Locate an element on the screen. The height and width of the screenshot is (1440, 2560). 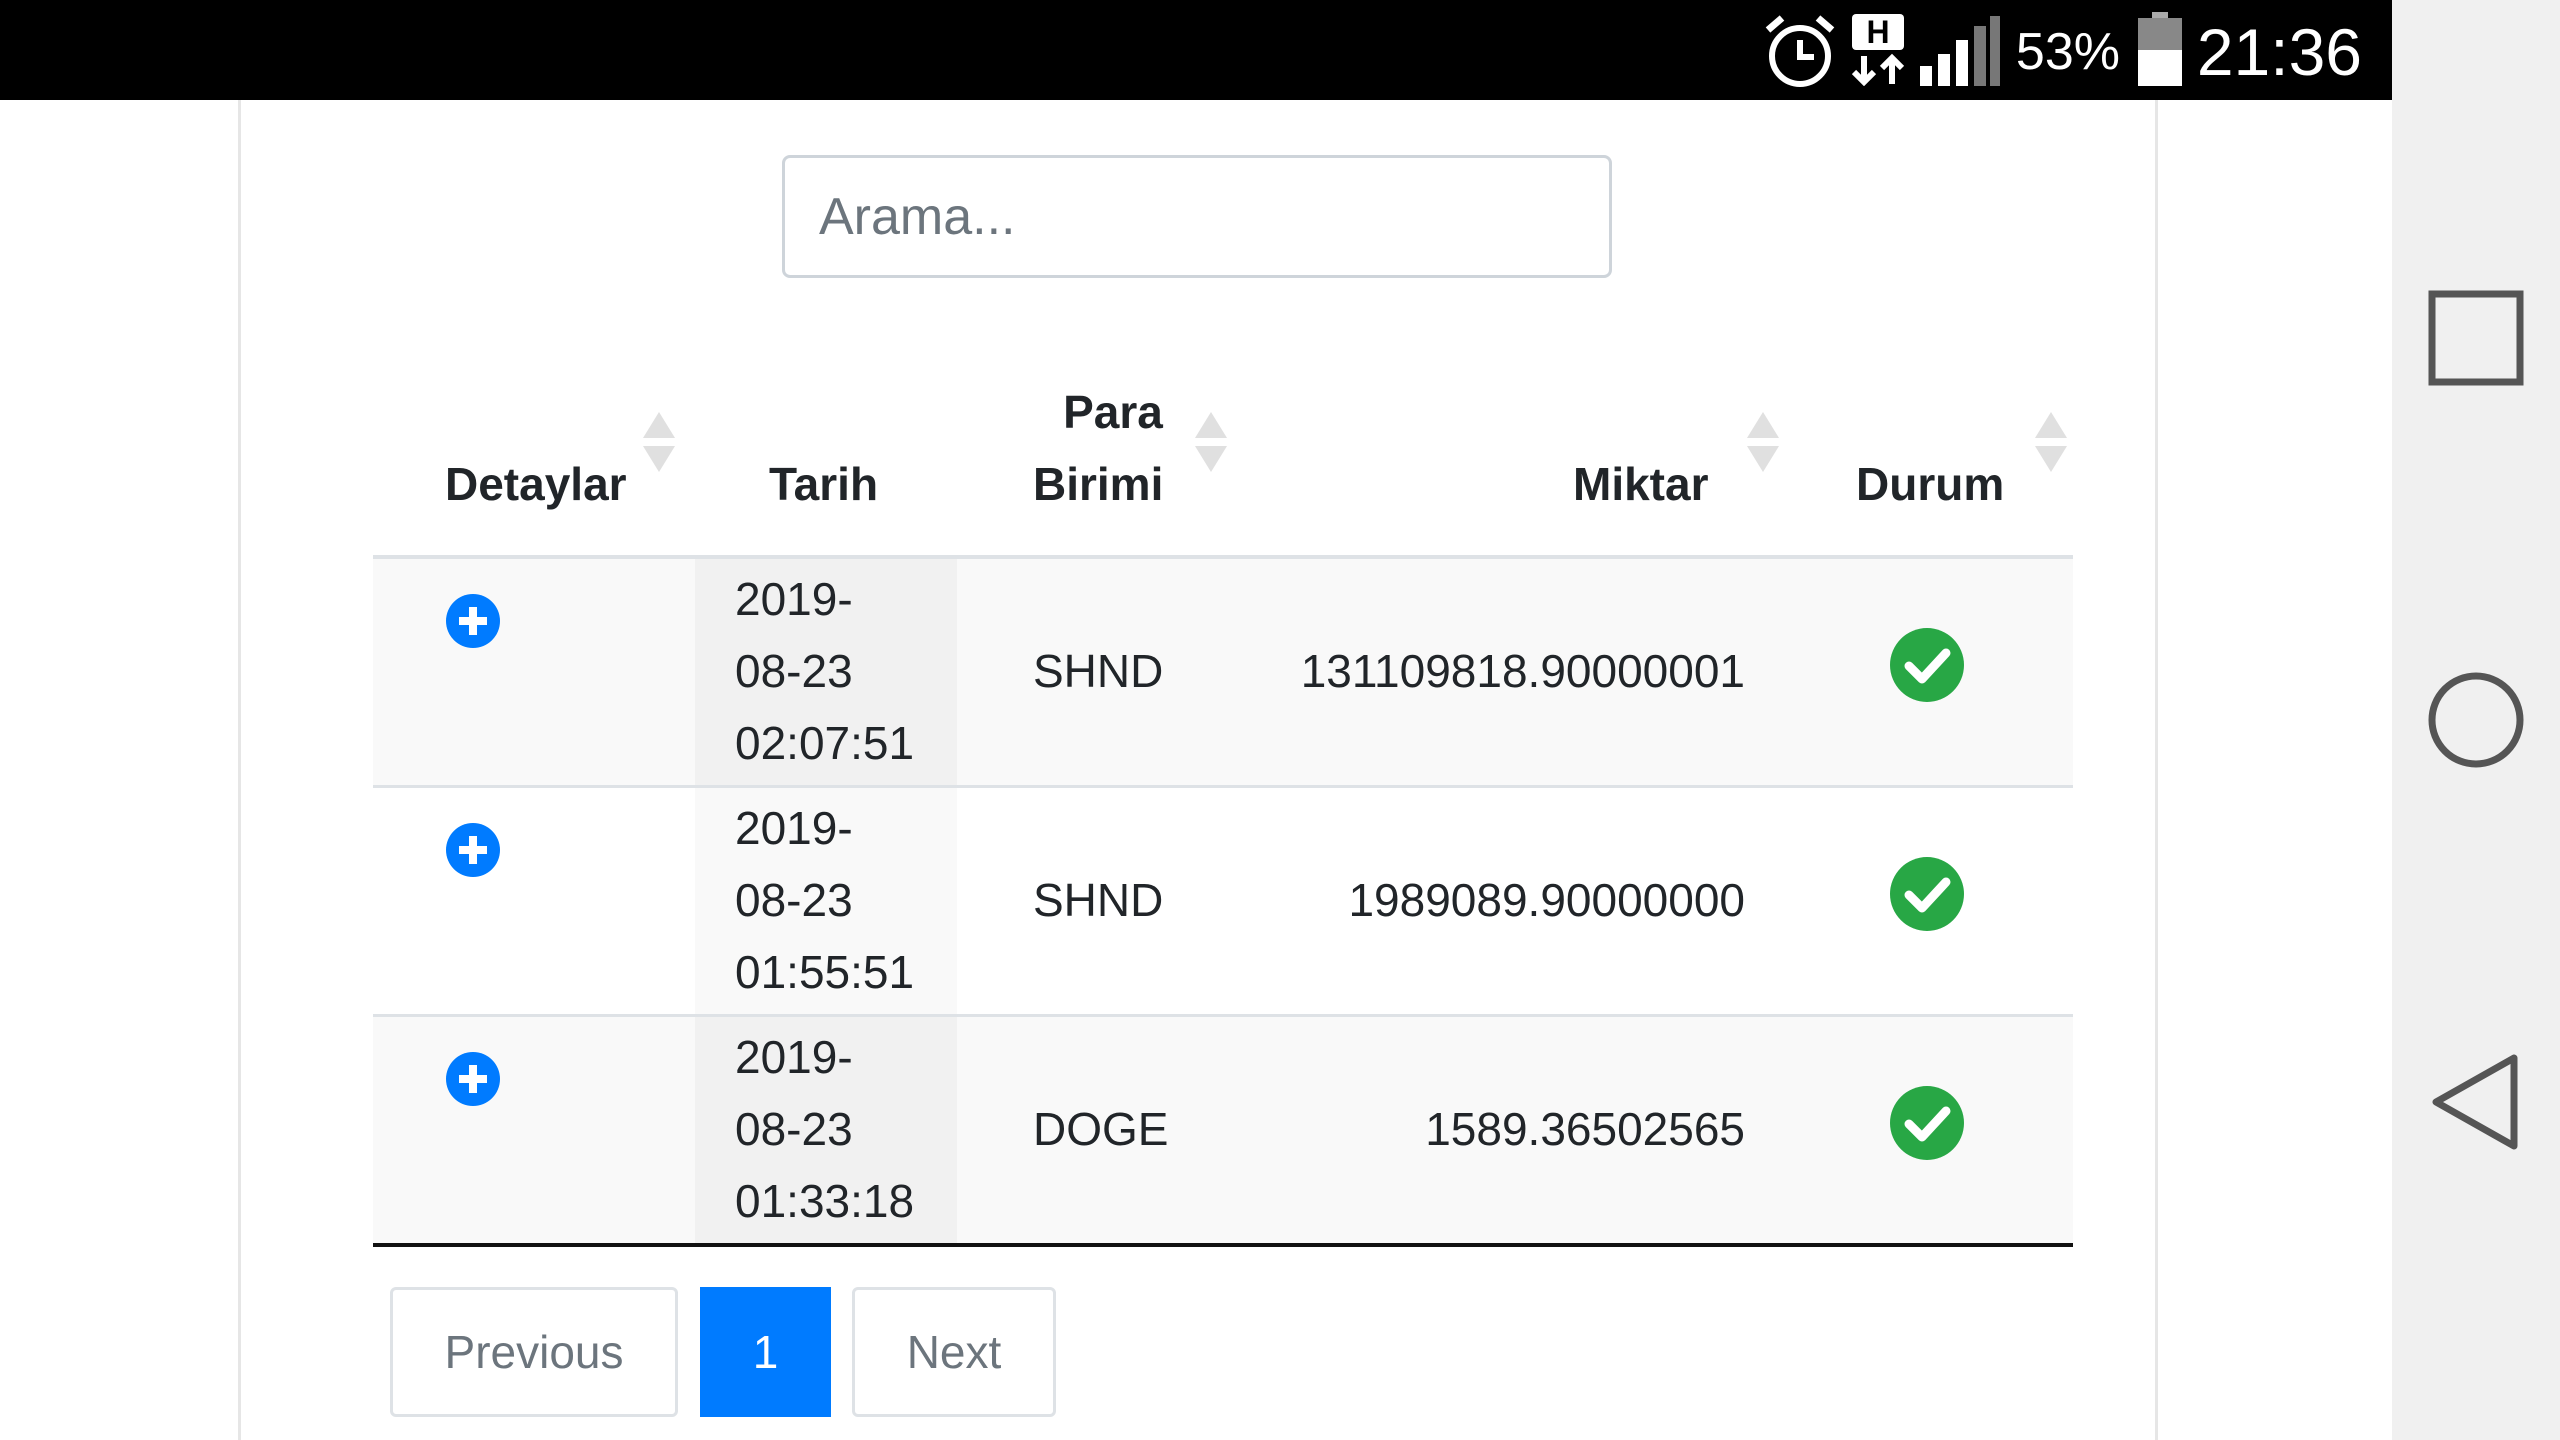
column-header-para: Para is located at coordinates (1113, 412).